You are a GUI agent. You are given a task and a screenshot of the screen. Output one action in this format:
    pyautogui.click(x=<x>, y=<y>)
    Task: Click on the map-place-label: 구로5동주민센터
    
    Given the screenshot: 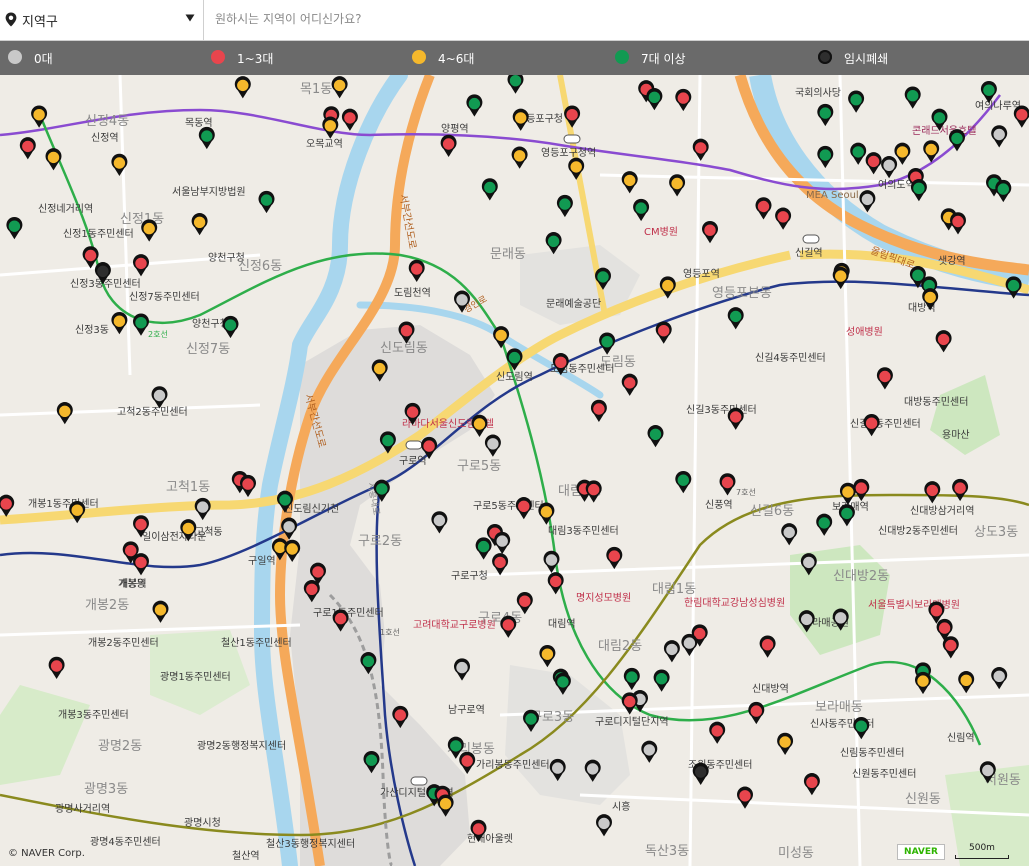 What is the action you would take?
    pyautogui.click(x=508, y=506)
    